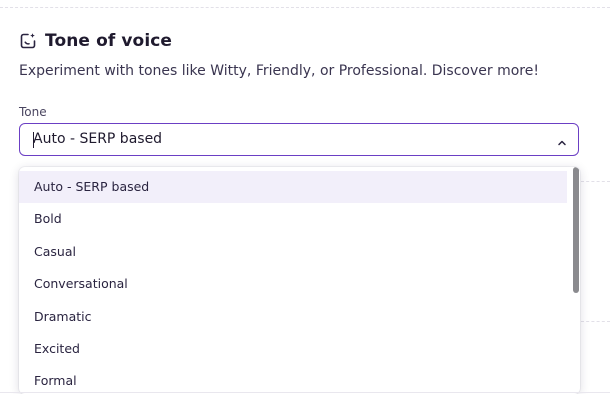 The height and width of the screenshot is (394, 610). I want to click on dropdown-option-formal: Formal, so click(293, 379).